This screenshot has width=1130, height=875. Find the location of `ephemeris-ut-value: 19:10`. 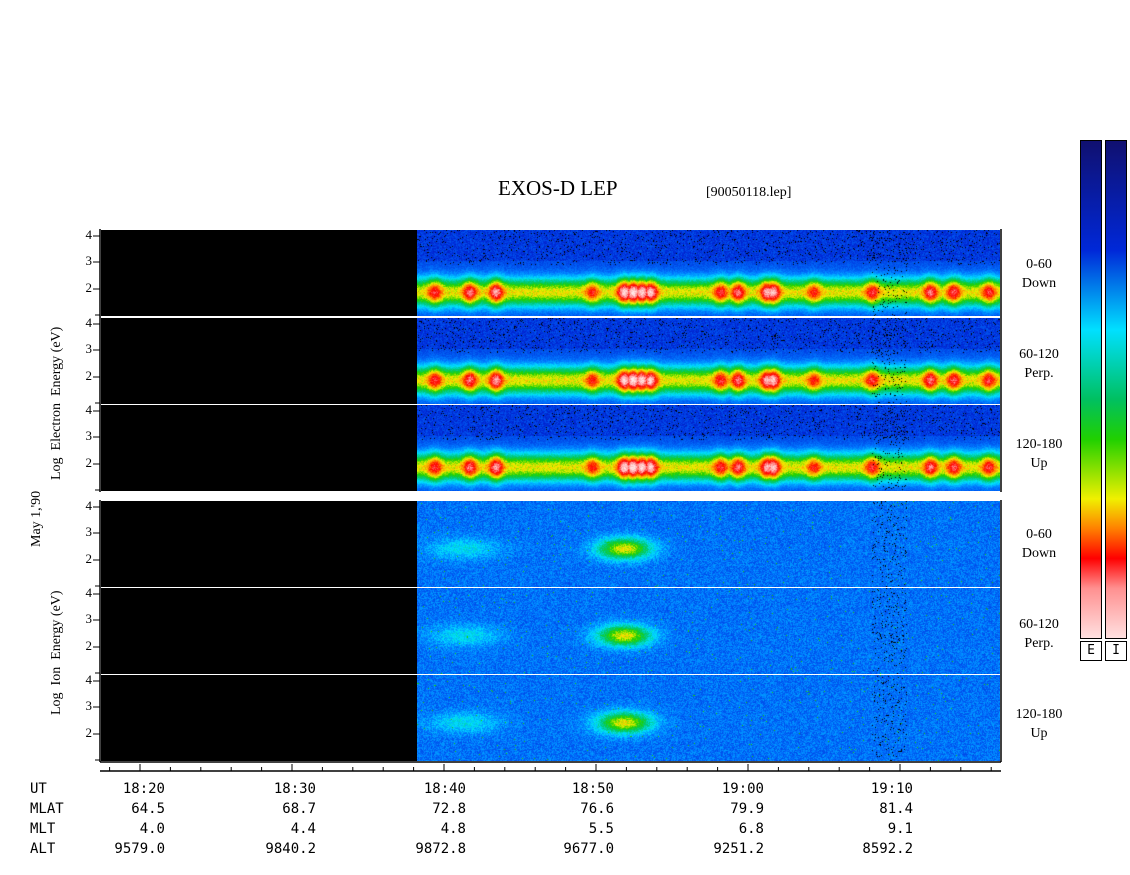

ephemeris-ut-value: 19:10 is located at coordinates (891, 789).